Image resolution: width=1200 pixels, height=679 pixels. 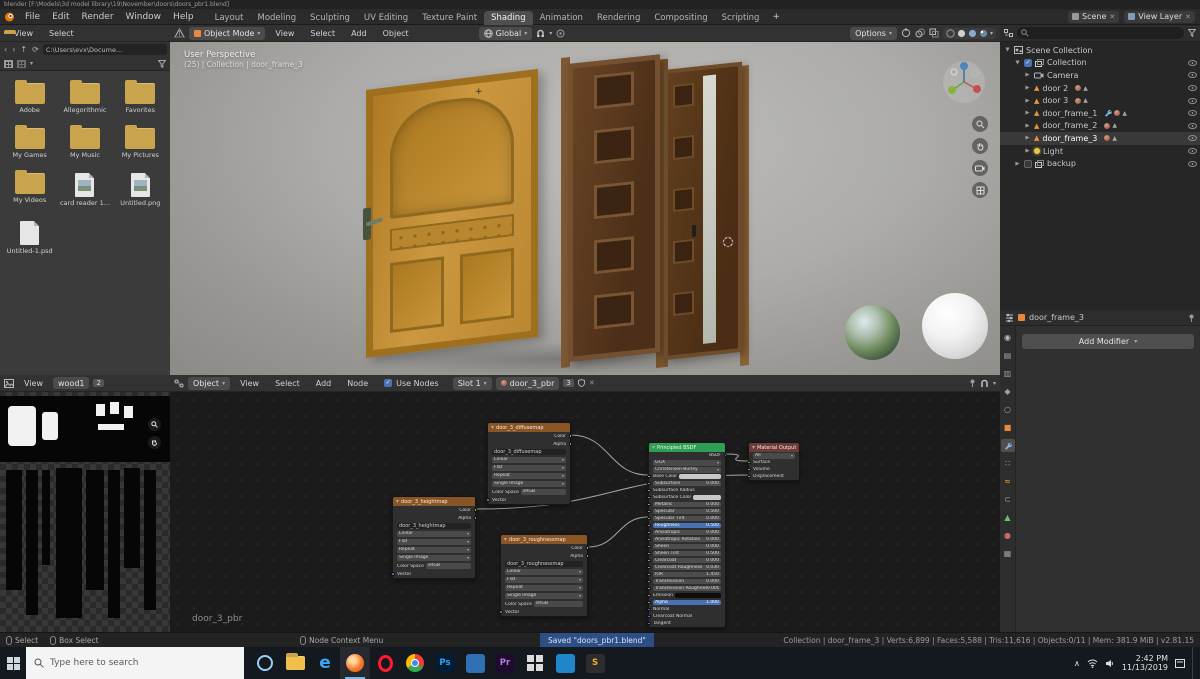 I want to click on dropdown-field: Linear ▾, so click(x=529, y=460).